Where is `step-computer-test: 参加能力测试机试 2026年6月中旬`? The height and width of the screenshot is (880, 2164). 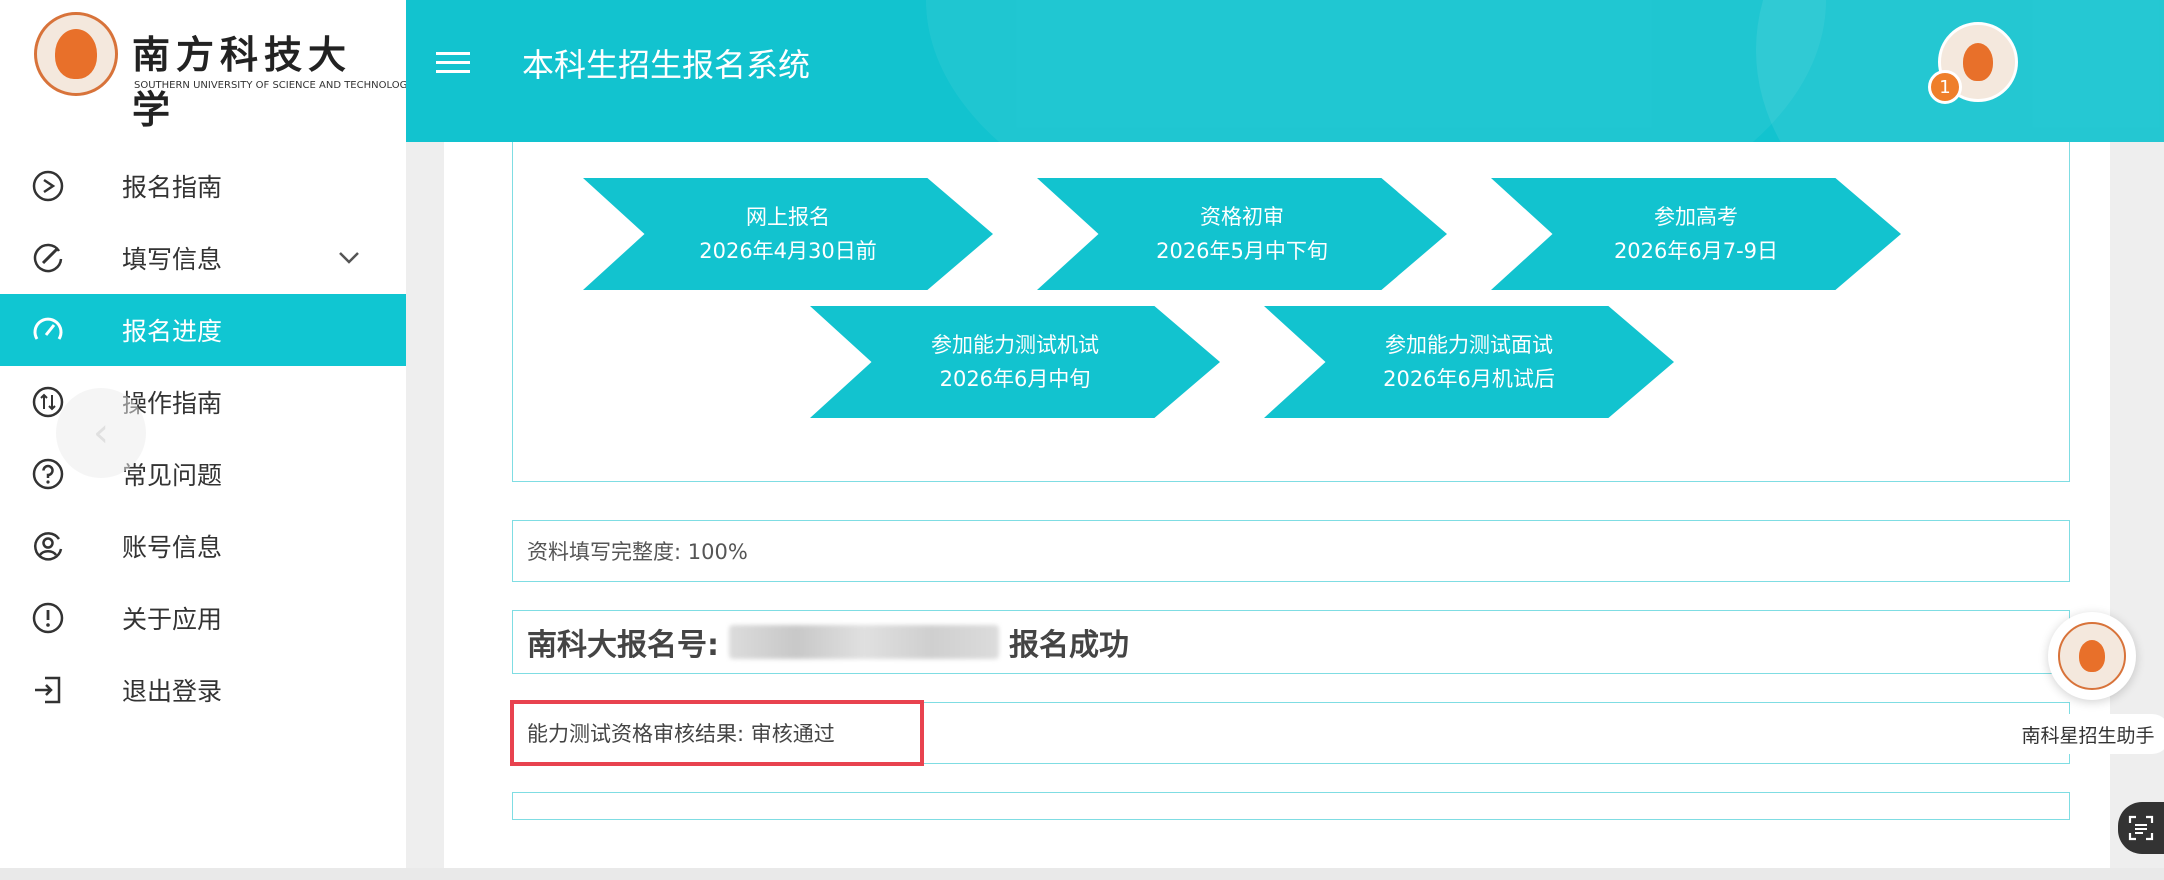
step-computer-test: 参加能力测试机试 2026年6月中旬 is located at coordinates (1015, 362).